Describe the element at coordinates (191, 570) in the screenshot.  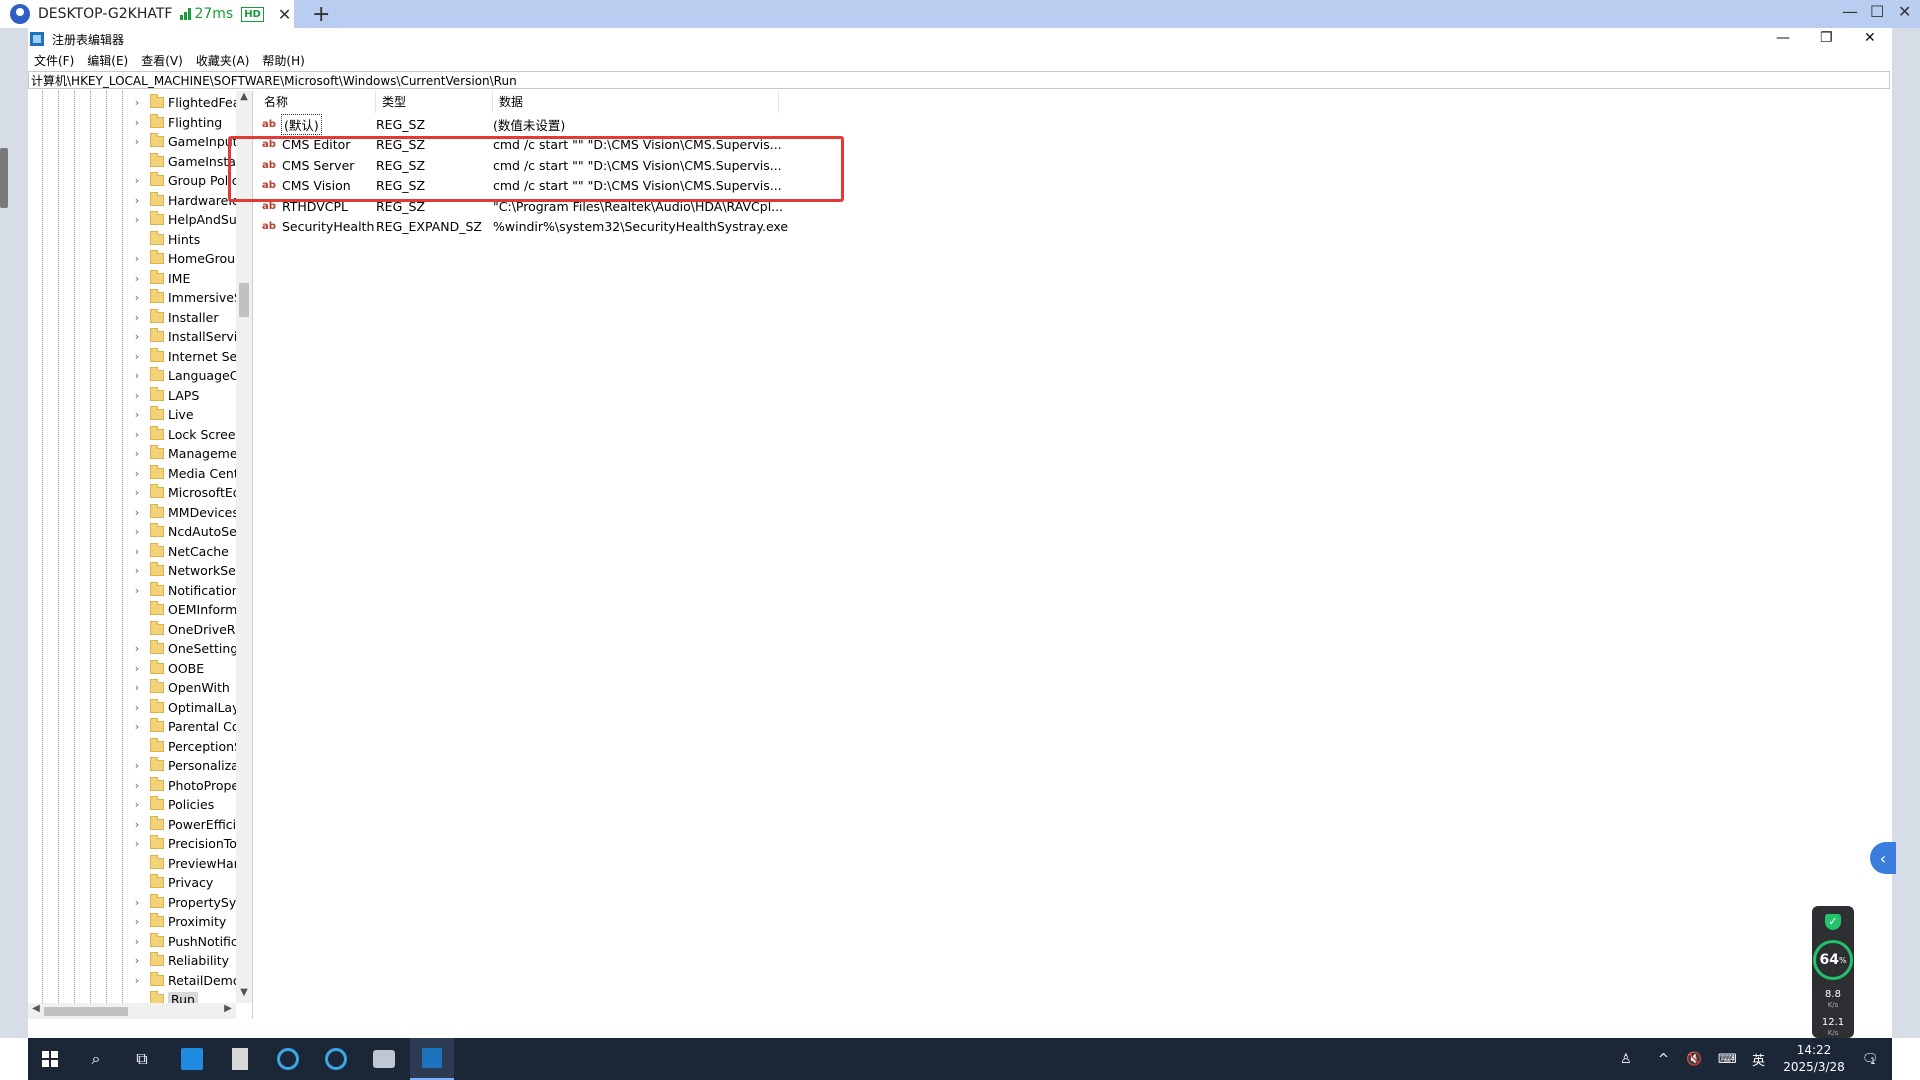
I see `tree-item: › NetworkServ` at that location.